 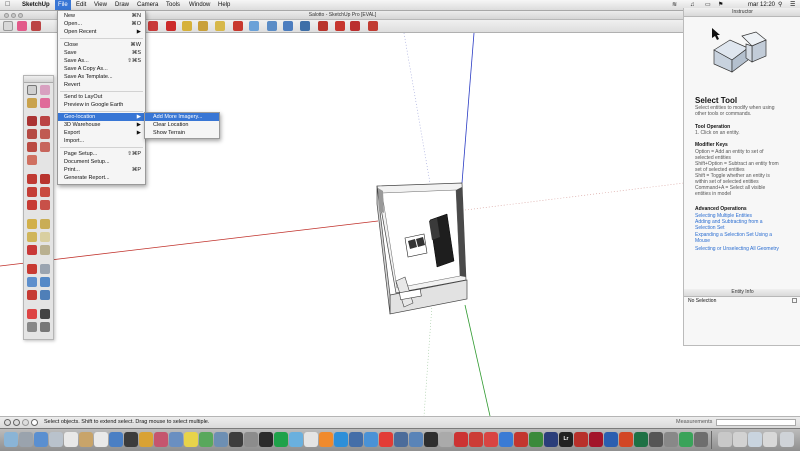 I want to click on layout-app-icon, so click(x=521, y=439).